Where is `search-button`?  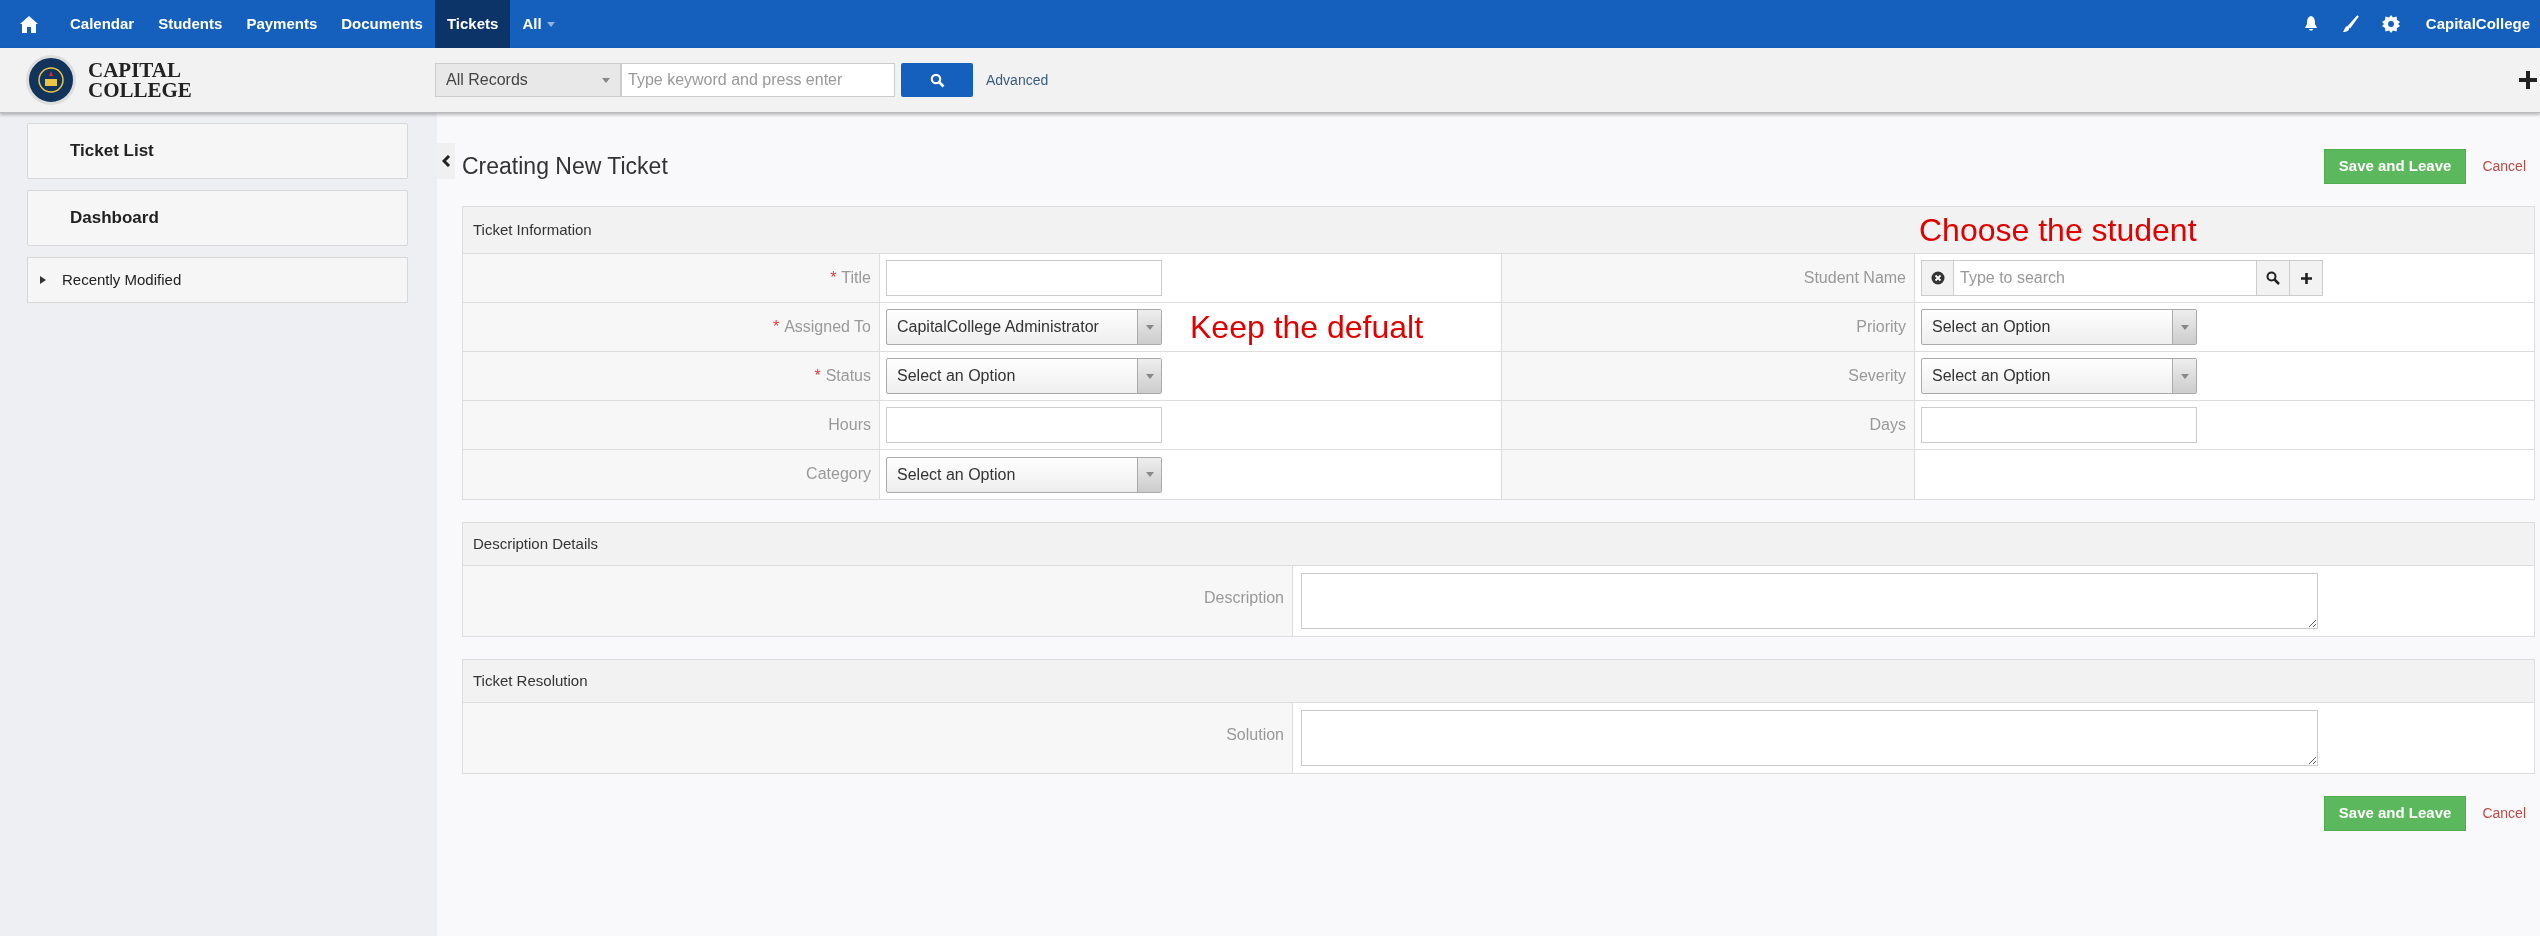 search-button is located at coordinates (937, 80).